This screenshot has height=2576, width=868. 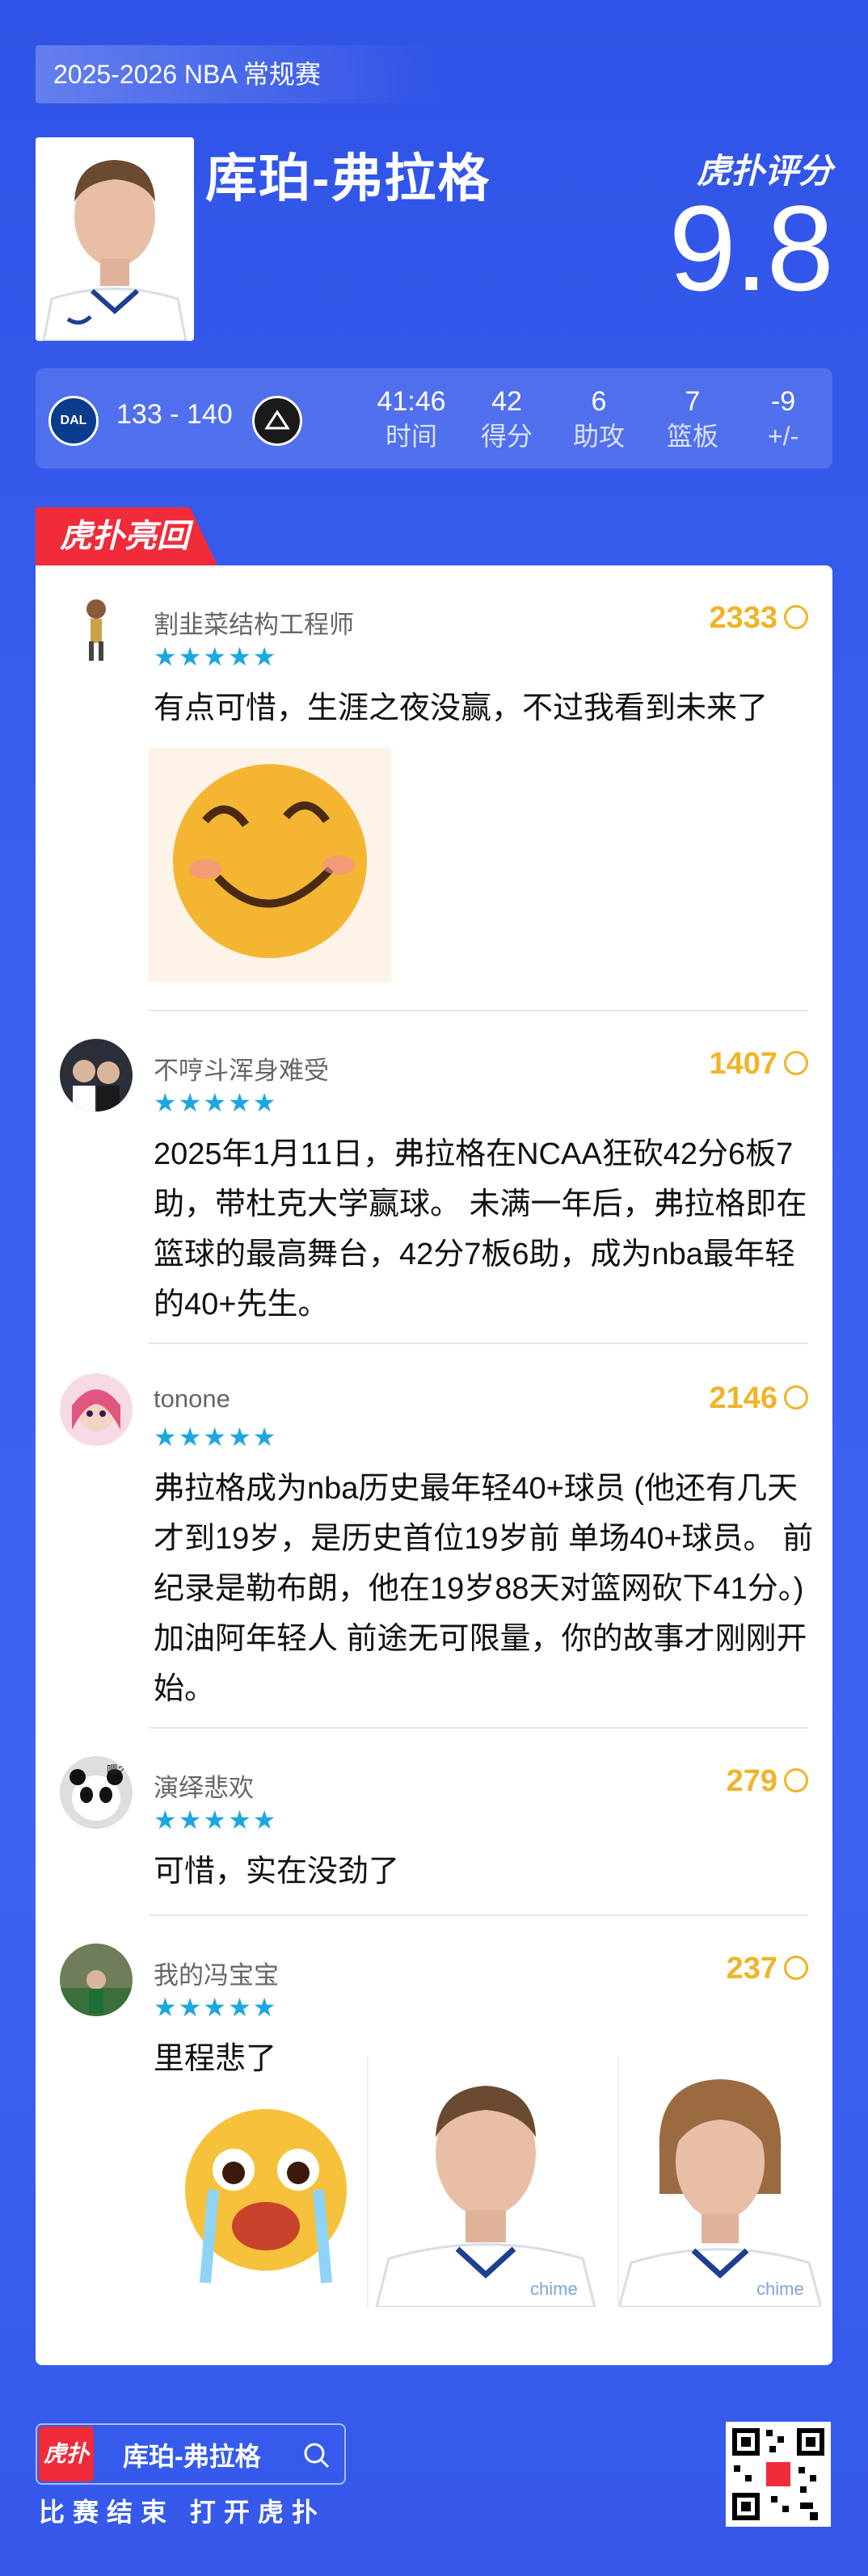 I want to click on search-icon, so click(x=317, y=2456).